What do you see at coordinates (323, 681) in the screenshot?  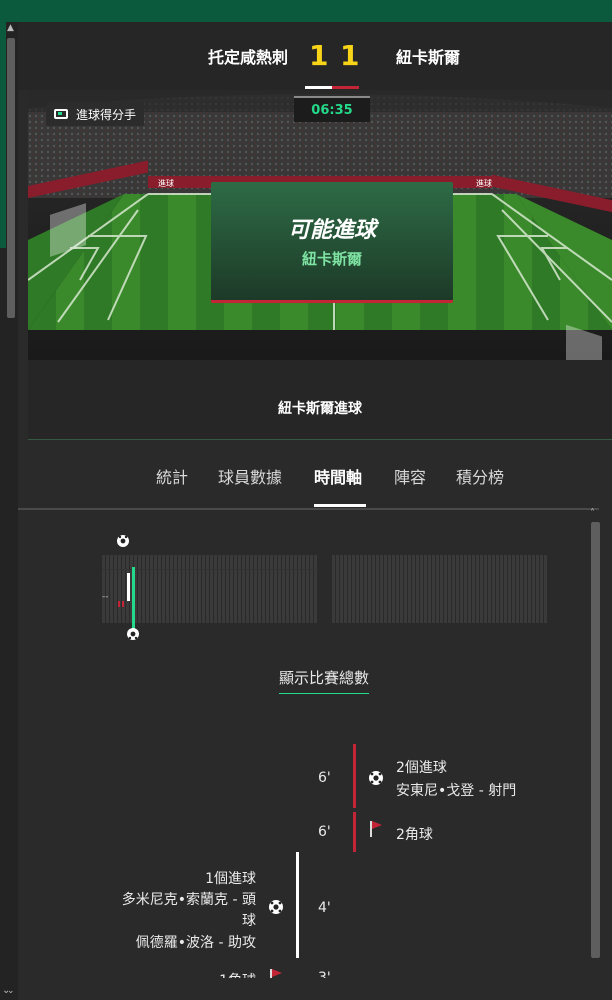 I see `show-match-total-label: 顯示比賽總數` at bounding box center [323, 681].